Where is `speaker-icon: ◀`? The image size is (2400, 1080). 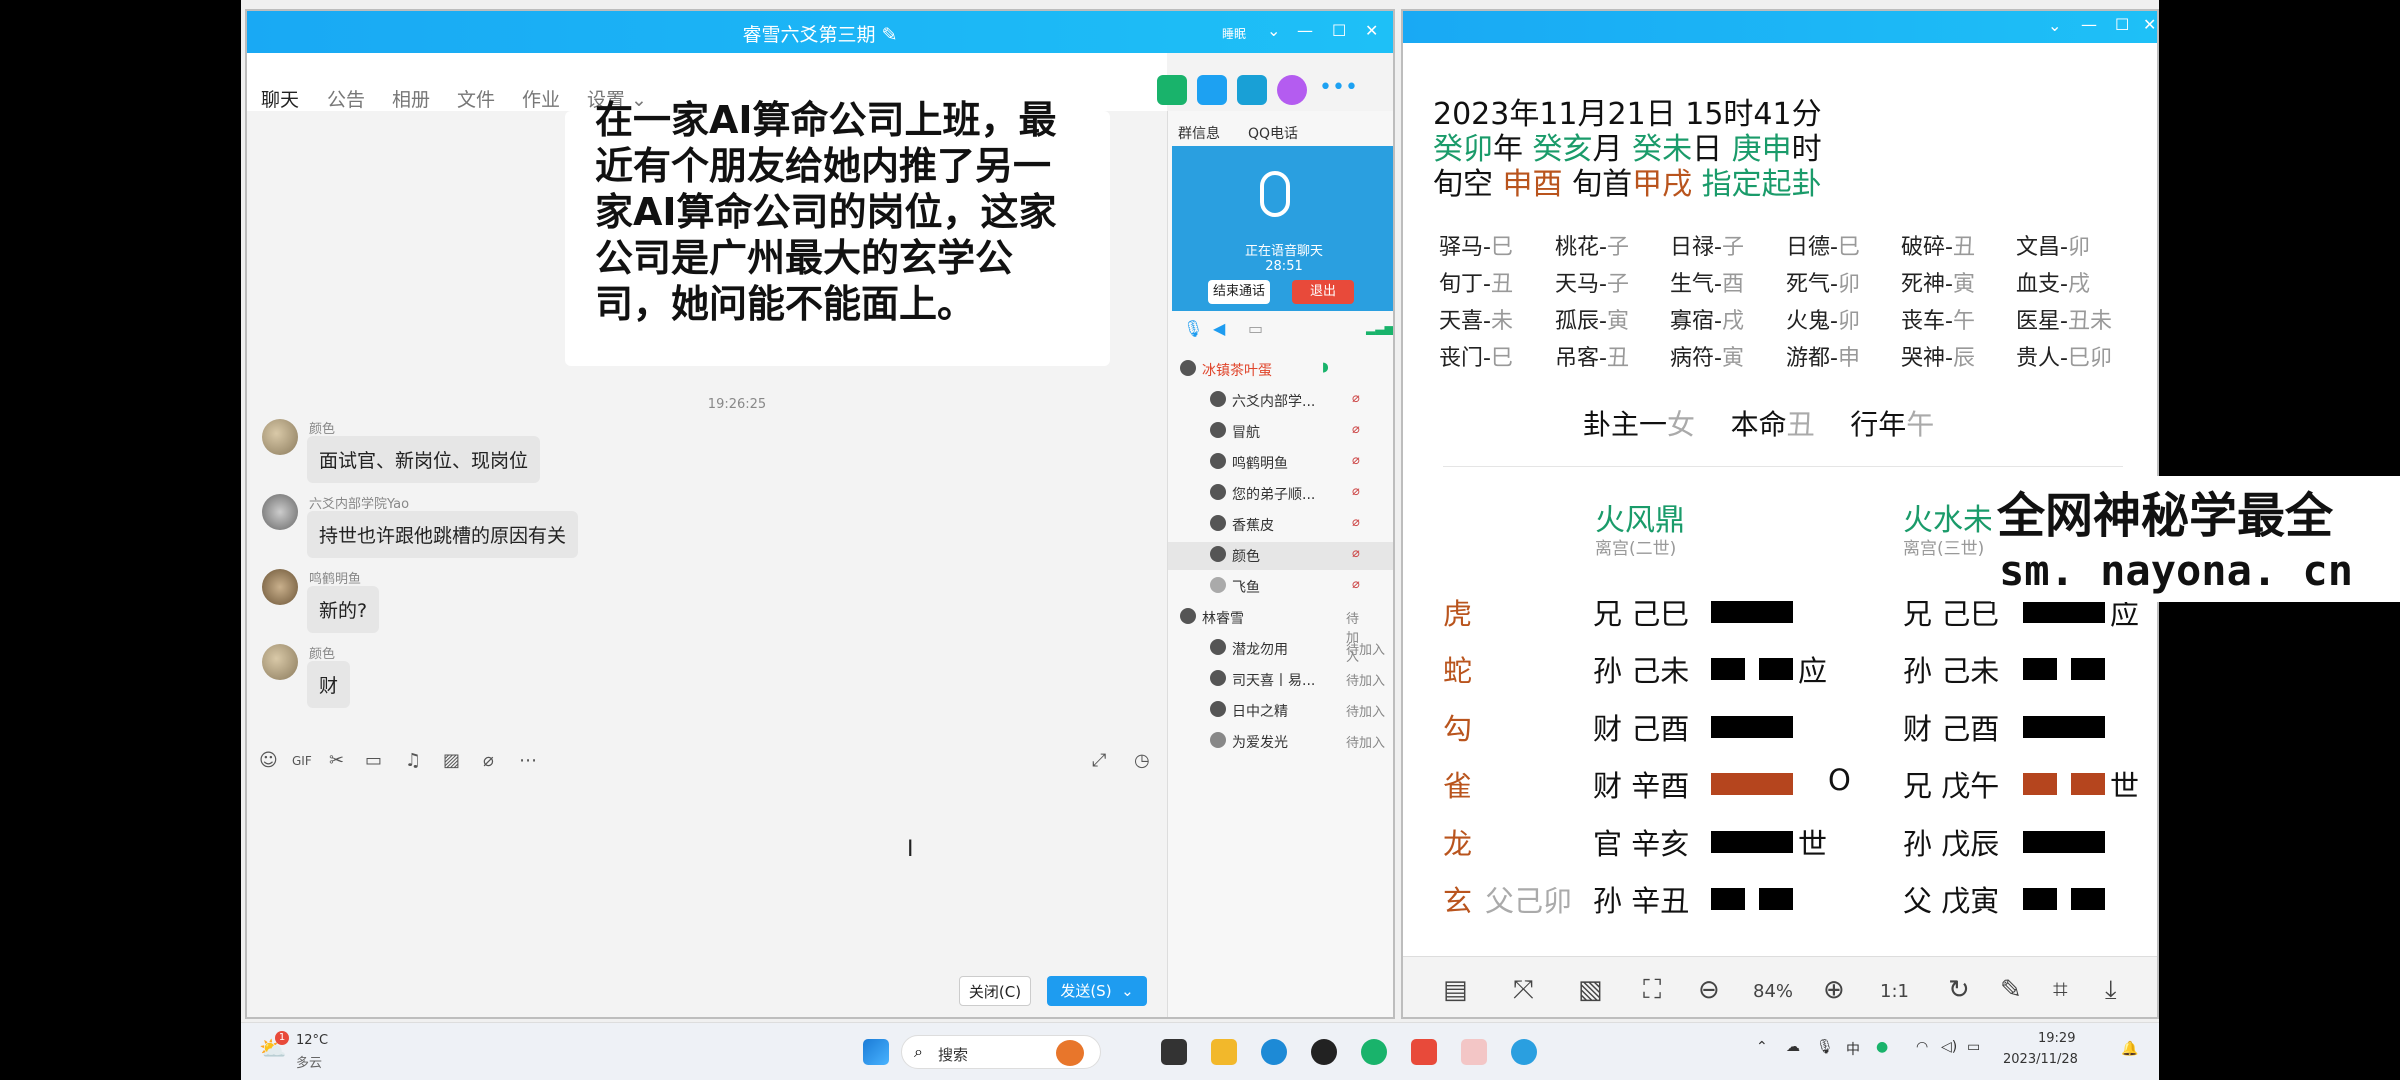 speaker-icon: ◀ is located at coordinates (1219, 328).